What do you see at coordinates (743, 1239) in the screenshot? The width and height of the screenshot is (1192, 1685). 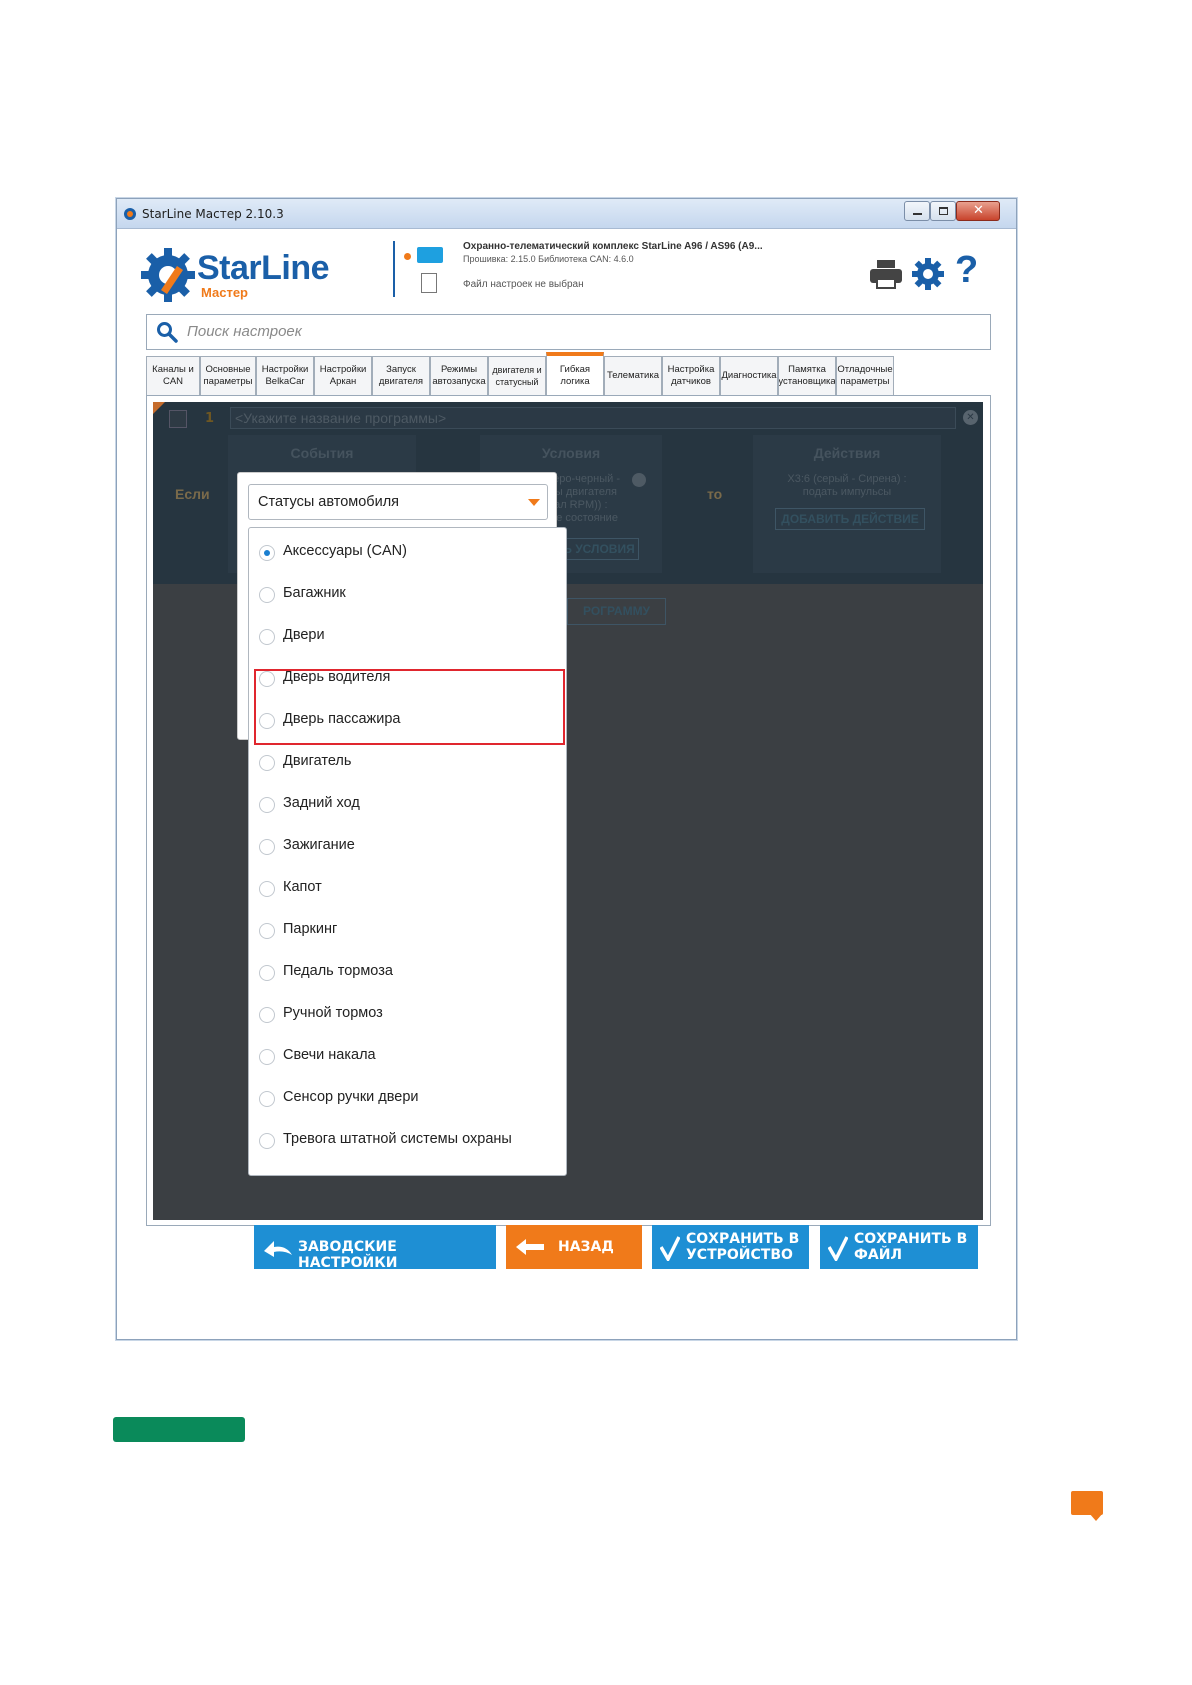 I see `save-device-label-1: СОХРАНИТЬ В` at bounding box center [743, 1239].